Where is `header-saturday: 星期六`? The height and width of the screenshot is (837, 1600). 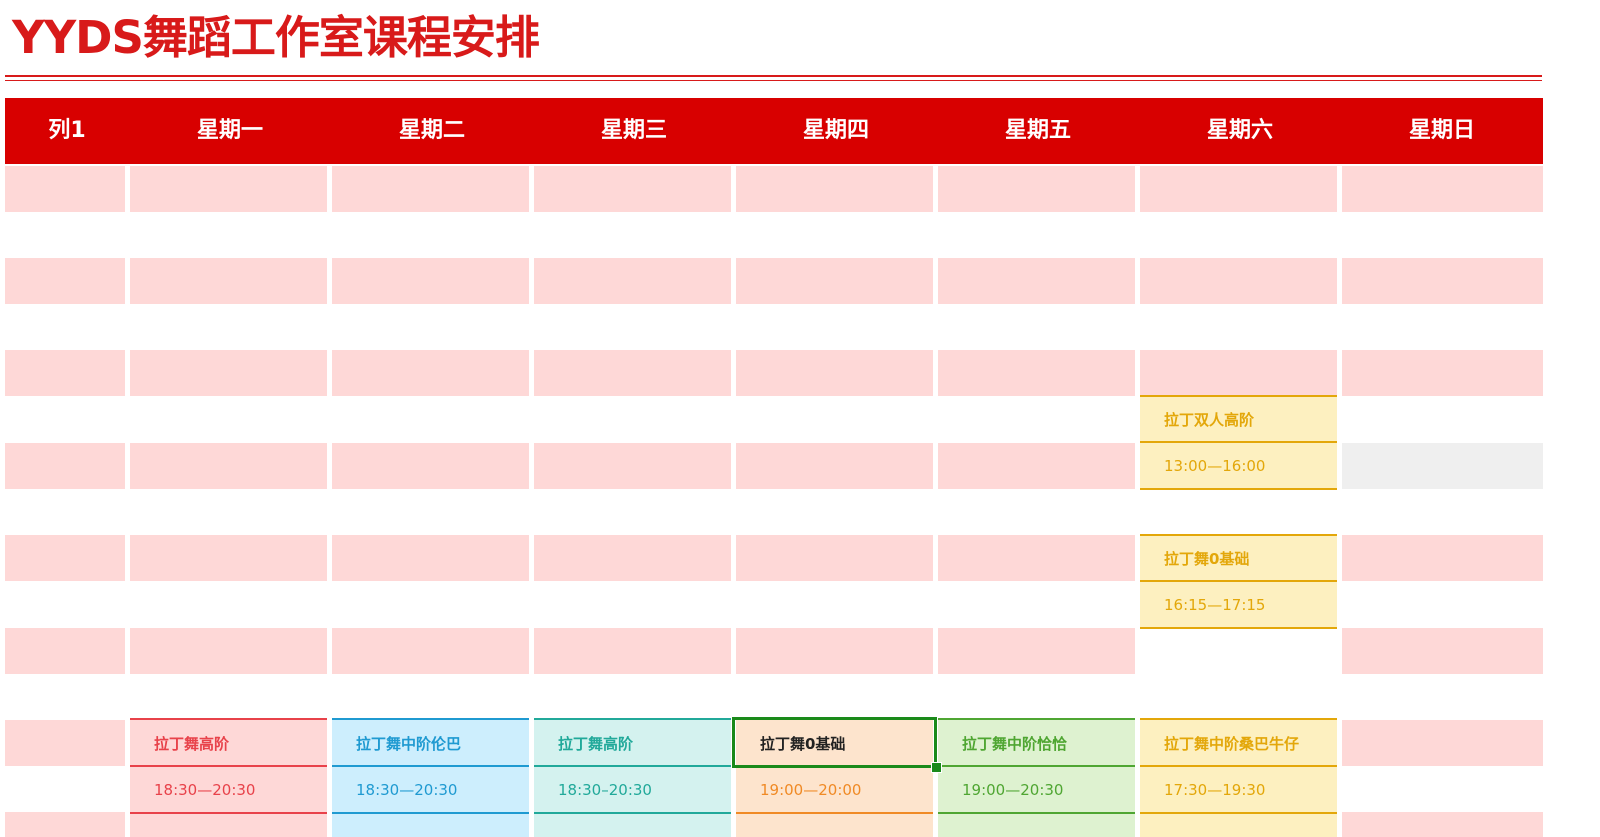
header-saturday: 星期六 is located at coordinates (1240, 131).